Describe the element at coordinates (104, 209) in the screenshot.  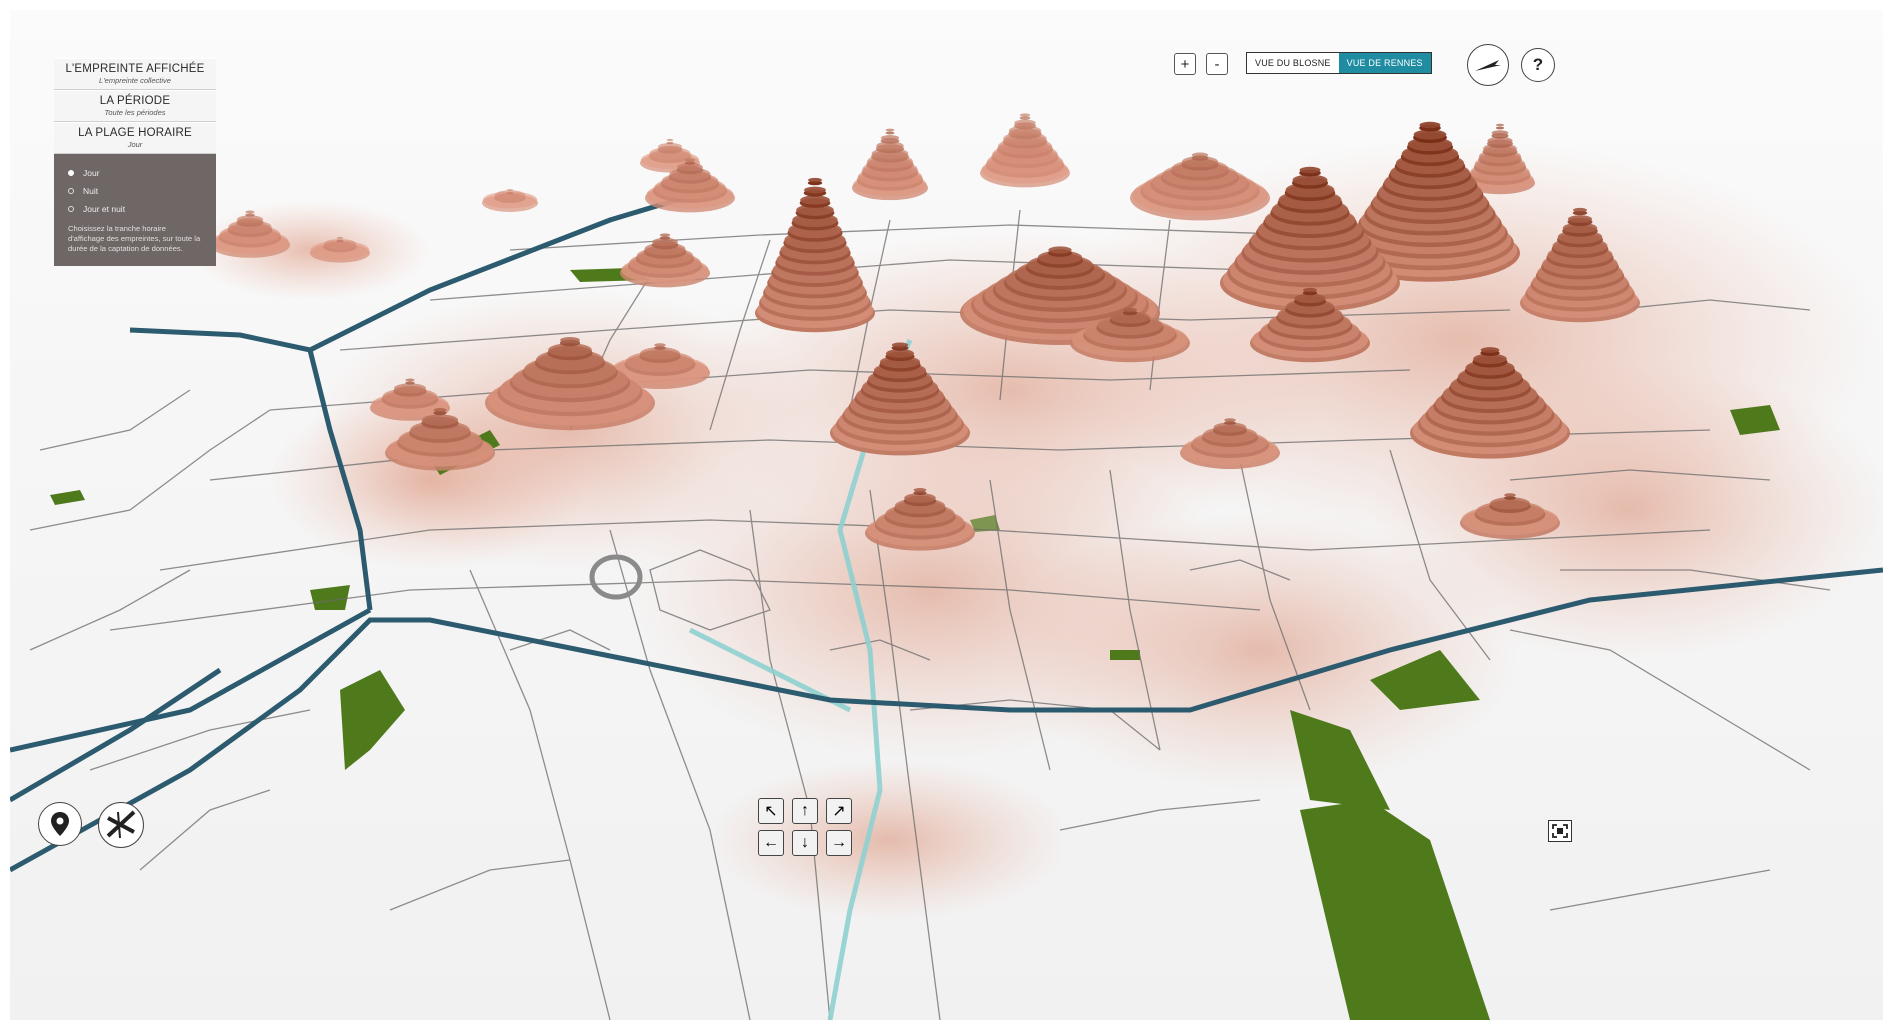
I see `option-label: Jour et nuit` at that location.